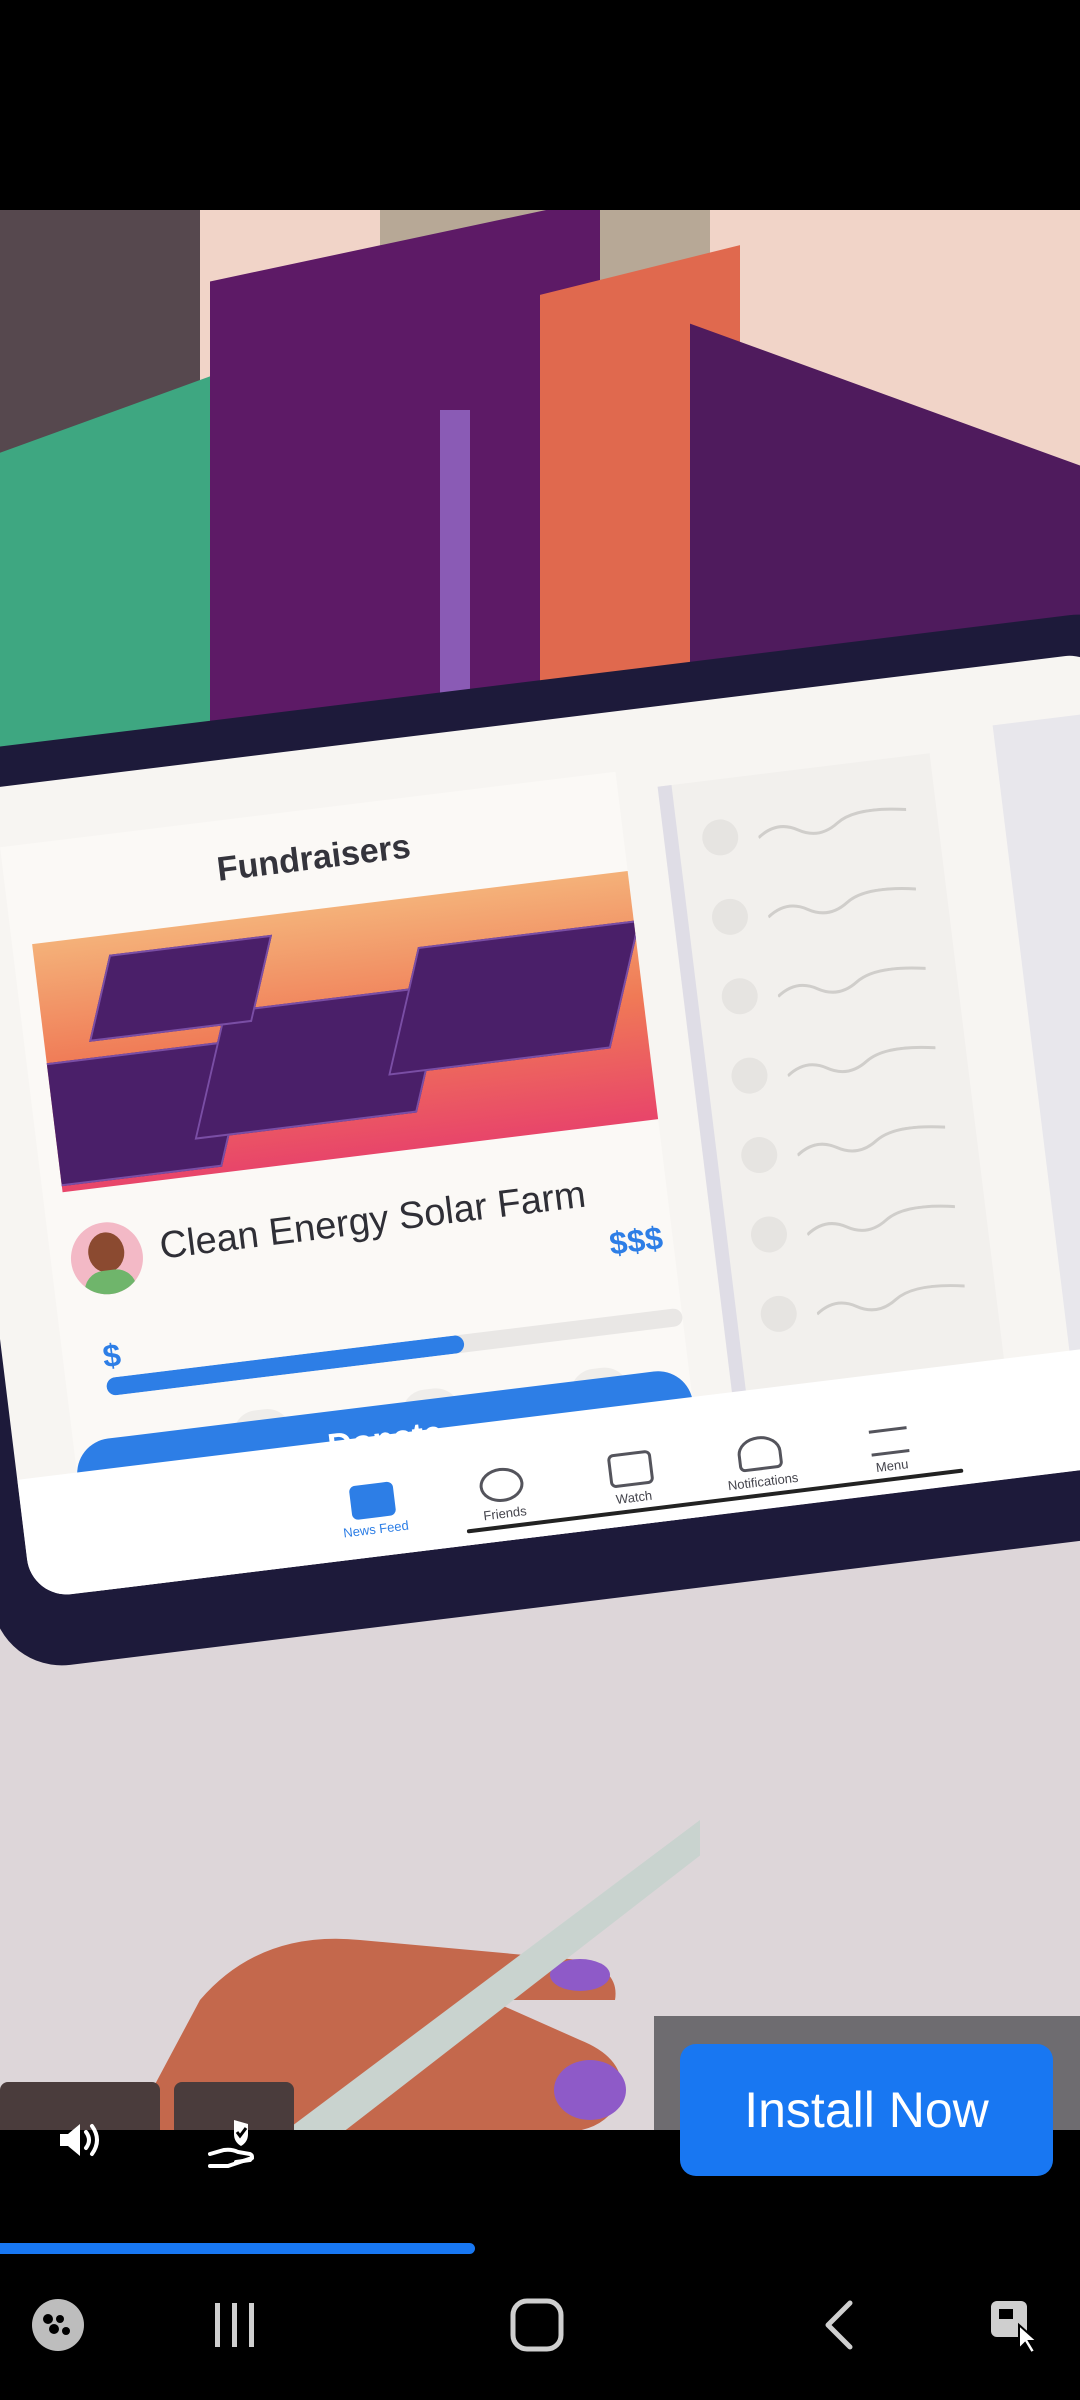 This screenshot has height=2400, width=1080. What do you see at coordinates (501, 1485) in the screenshot?
I see `friends-icon` at bounding box center [501, 1485].